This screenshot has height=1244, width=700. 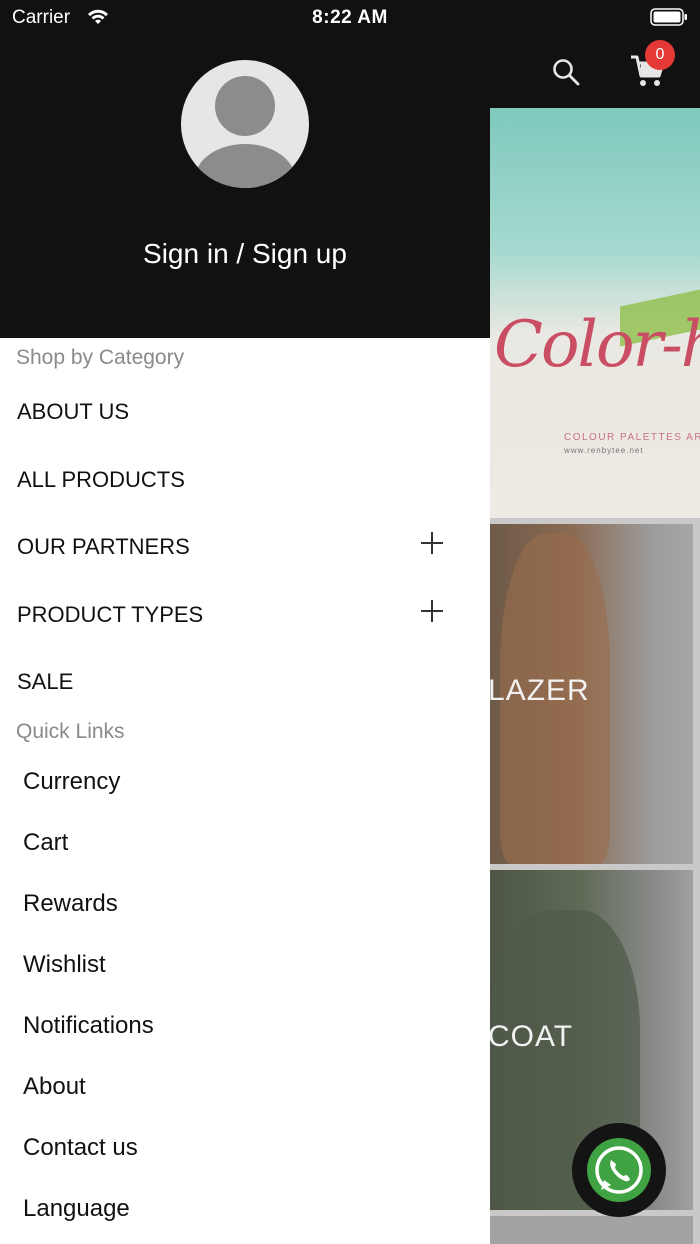 I want to click on tile-label: COAT, so click(x=532, y=1036).